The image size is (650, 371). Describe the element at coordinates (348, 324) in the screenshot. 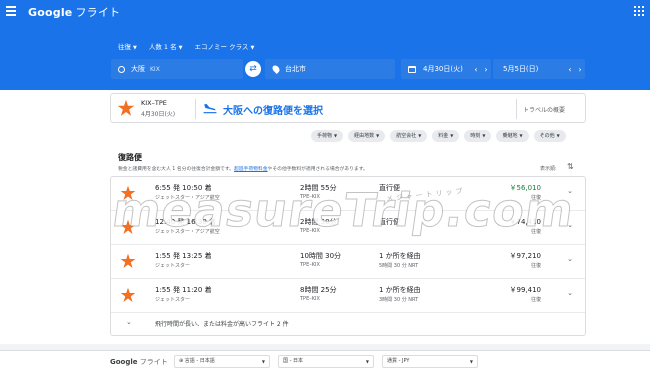

I see `more-flights-toggle: ⌄ 飛行時間が長い、または料金が高いフライト 2 件` at that location.